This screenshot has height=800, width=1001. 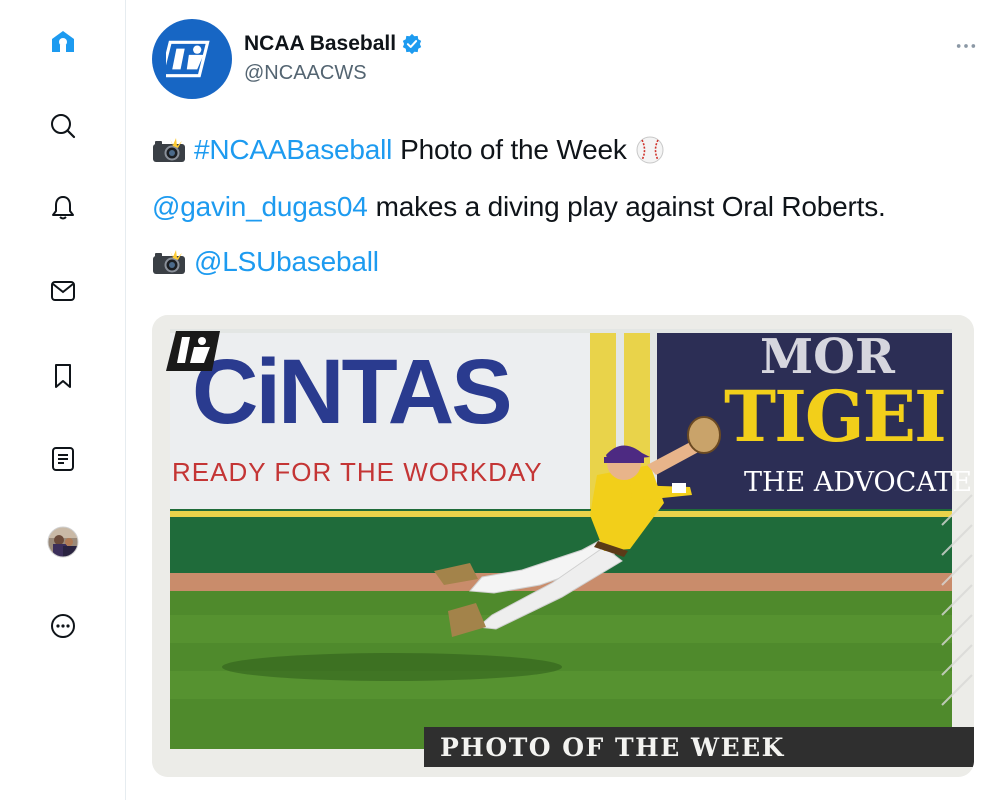 What do you see at coordinates (286, 262) in the screenshot?
I see `mention-lsubaseball-link: @LSUbaseball` at bounding box center [286, 262].